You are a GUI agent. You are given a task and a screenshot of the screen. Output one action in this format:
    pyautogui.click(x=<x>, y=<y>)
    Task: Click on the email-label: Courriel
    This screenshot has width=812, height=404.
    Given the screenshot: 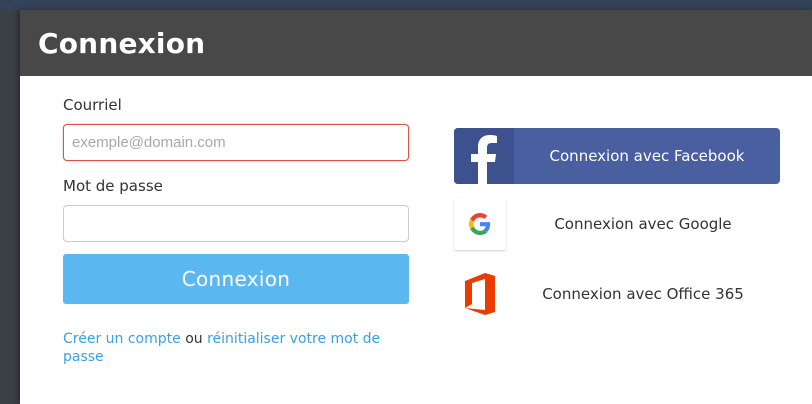 What is the action you would take?
    pyautogui.click(x=92, y=105)
    